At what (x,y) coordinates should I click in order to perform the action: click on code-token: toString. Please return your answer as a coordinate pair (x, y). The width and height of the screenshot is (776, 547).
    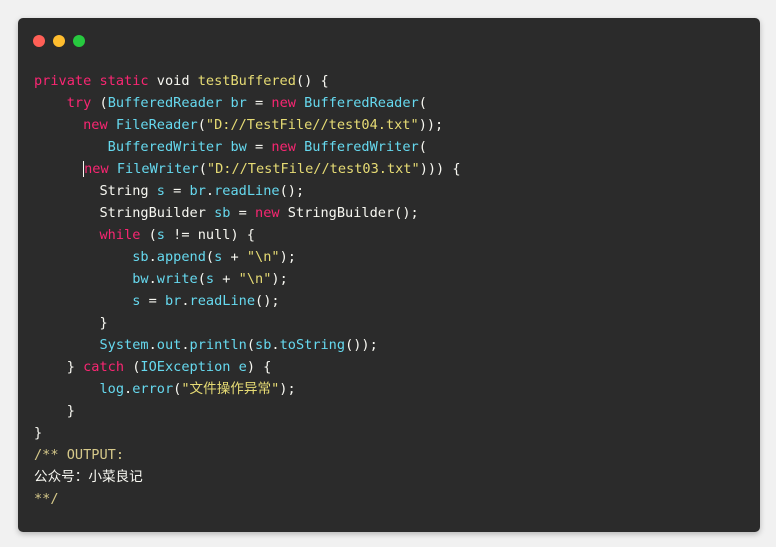
    Looking at the image, I should click on (312, 345).